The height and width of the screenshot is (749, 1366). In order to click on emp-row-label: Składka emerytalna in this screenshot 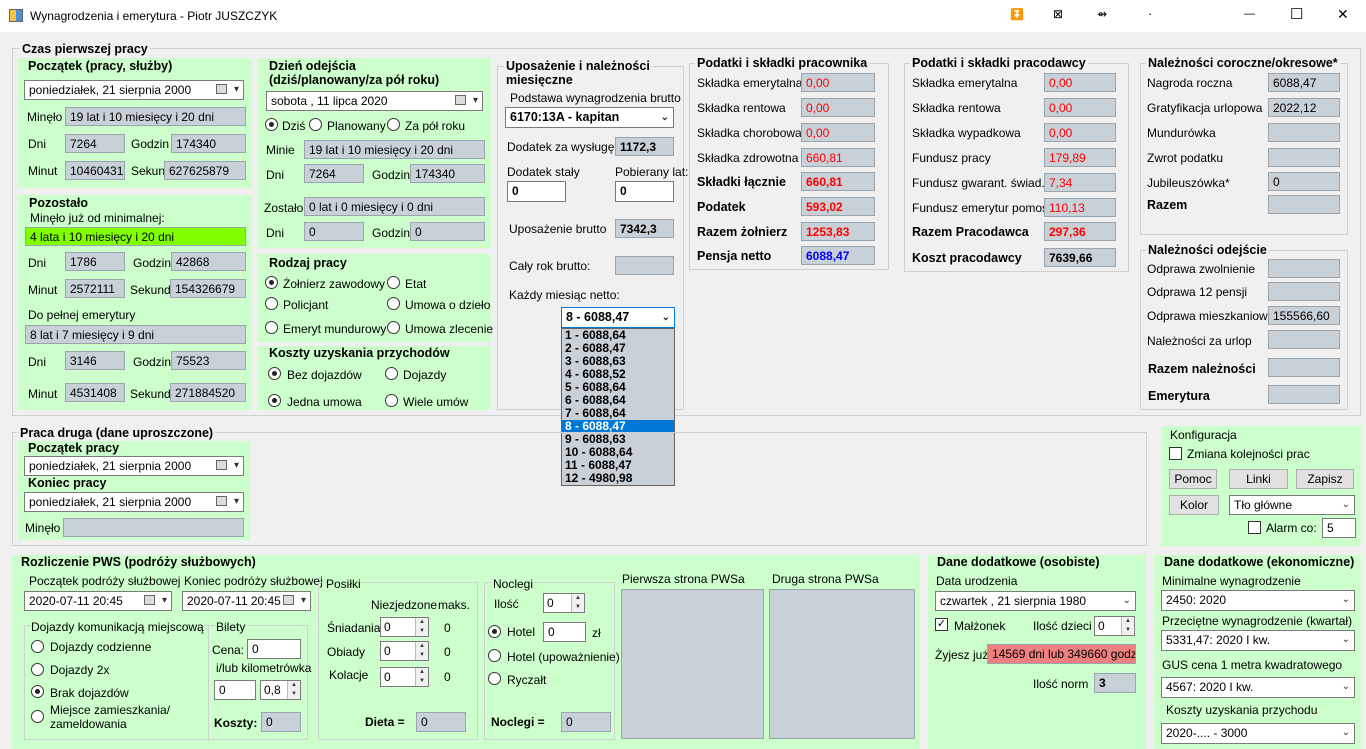, I will do `click(750, 83)`.